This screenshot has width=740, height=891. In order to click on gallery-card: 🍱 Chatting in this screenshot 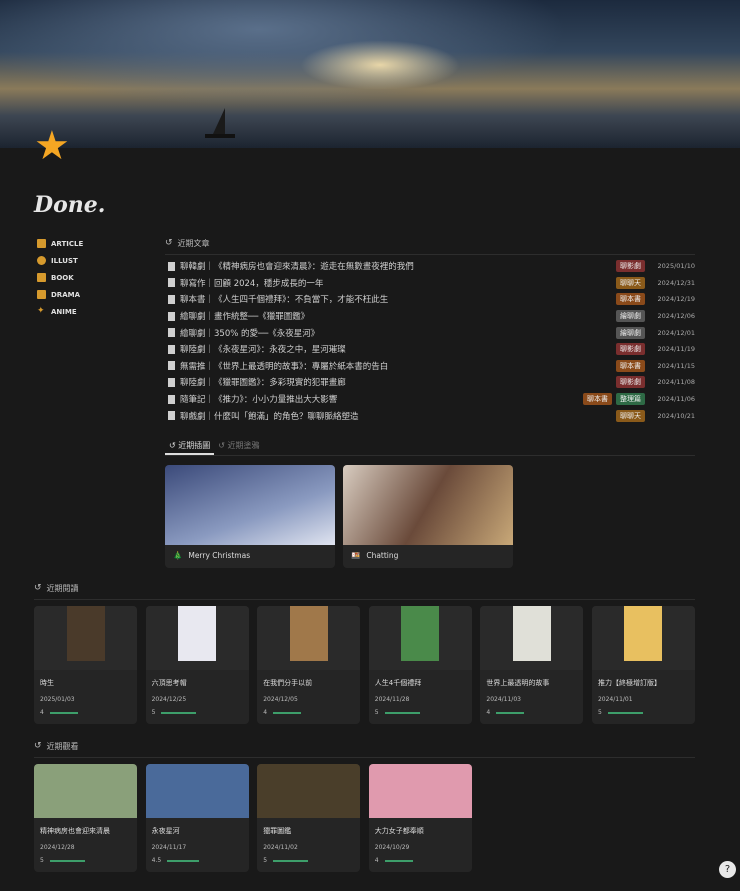, I will do `click(428, 516)`.